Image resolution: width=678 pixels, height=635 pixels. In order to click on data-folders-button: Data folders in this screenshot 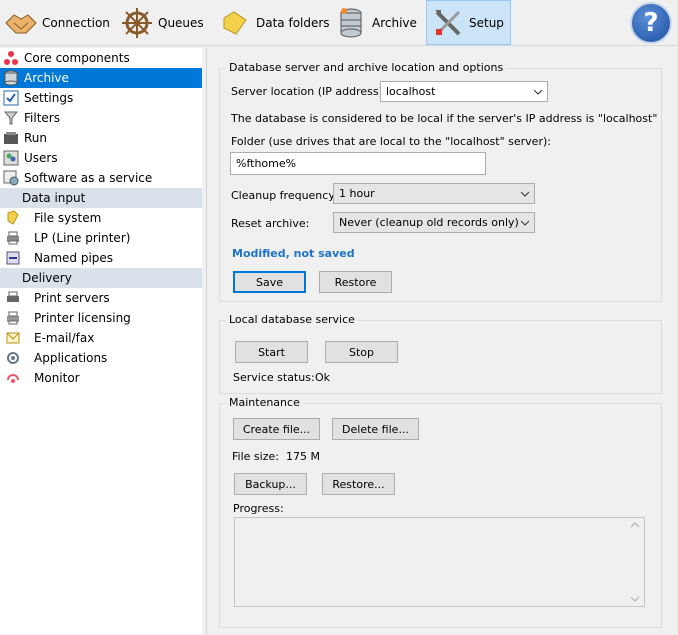, I will do `click(274, 22)`.